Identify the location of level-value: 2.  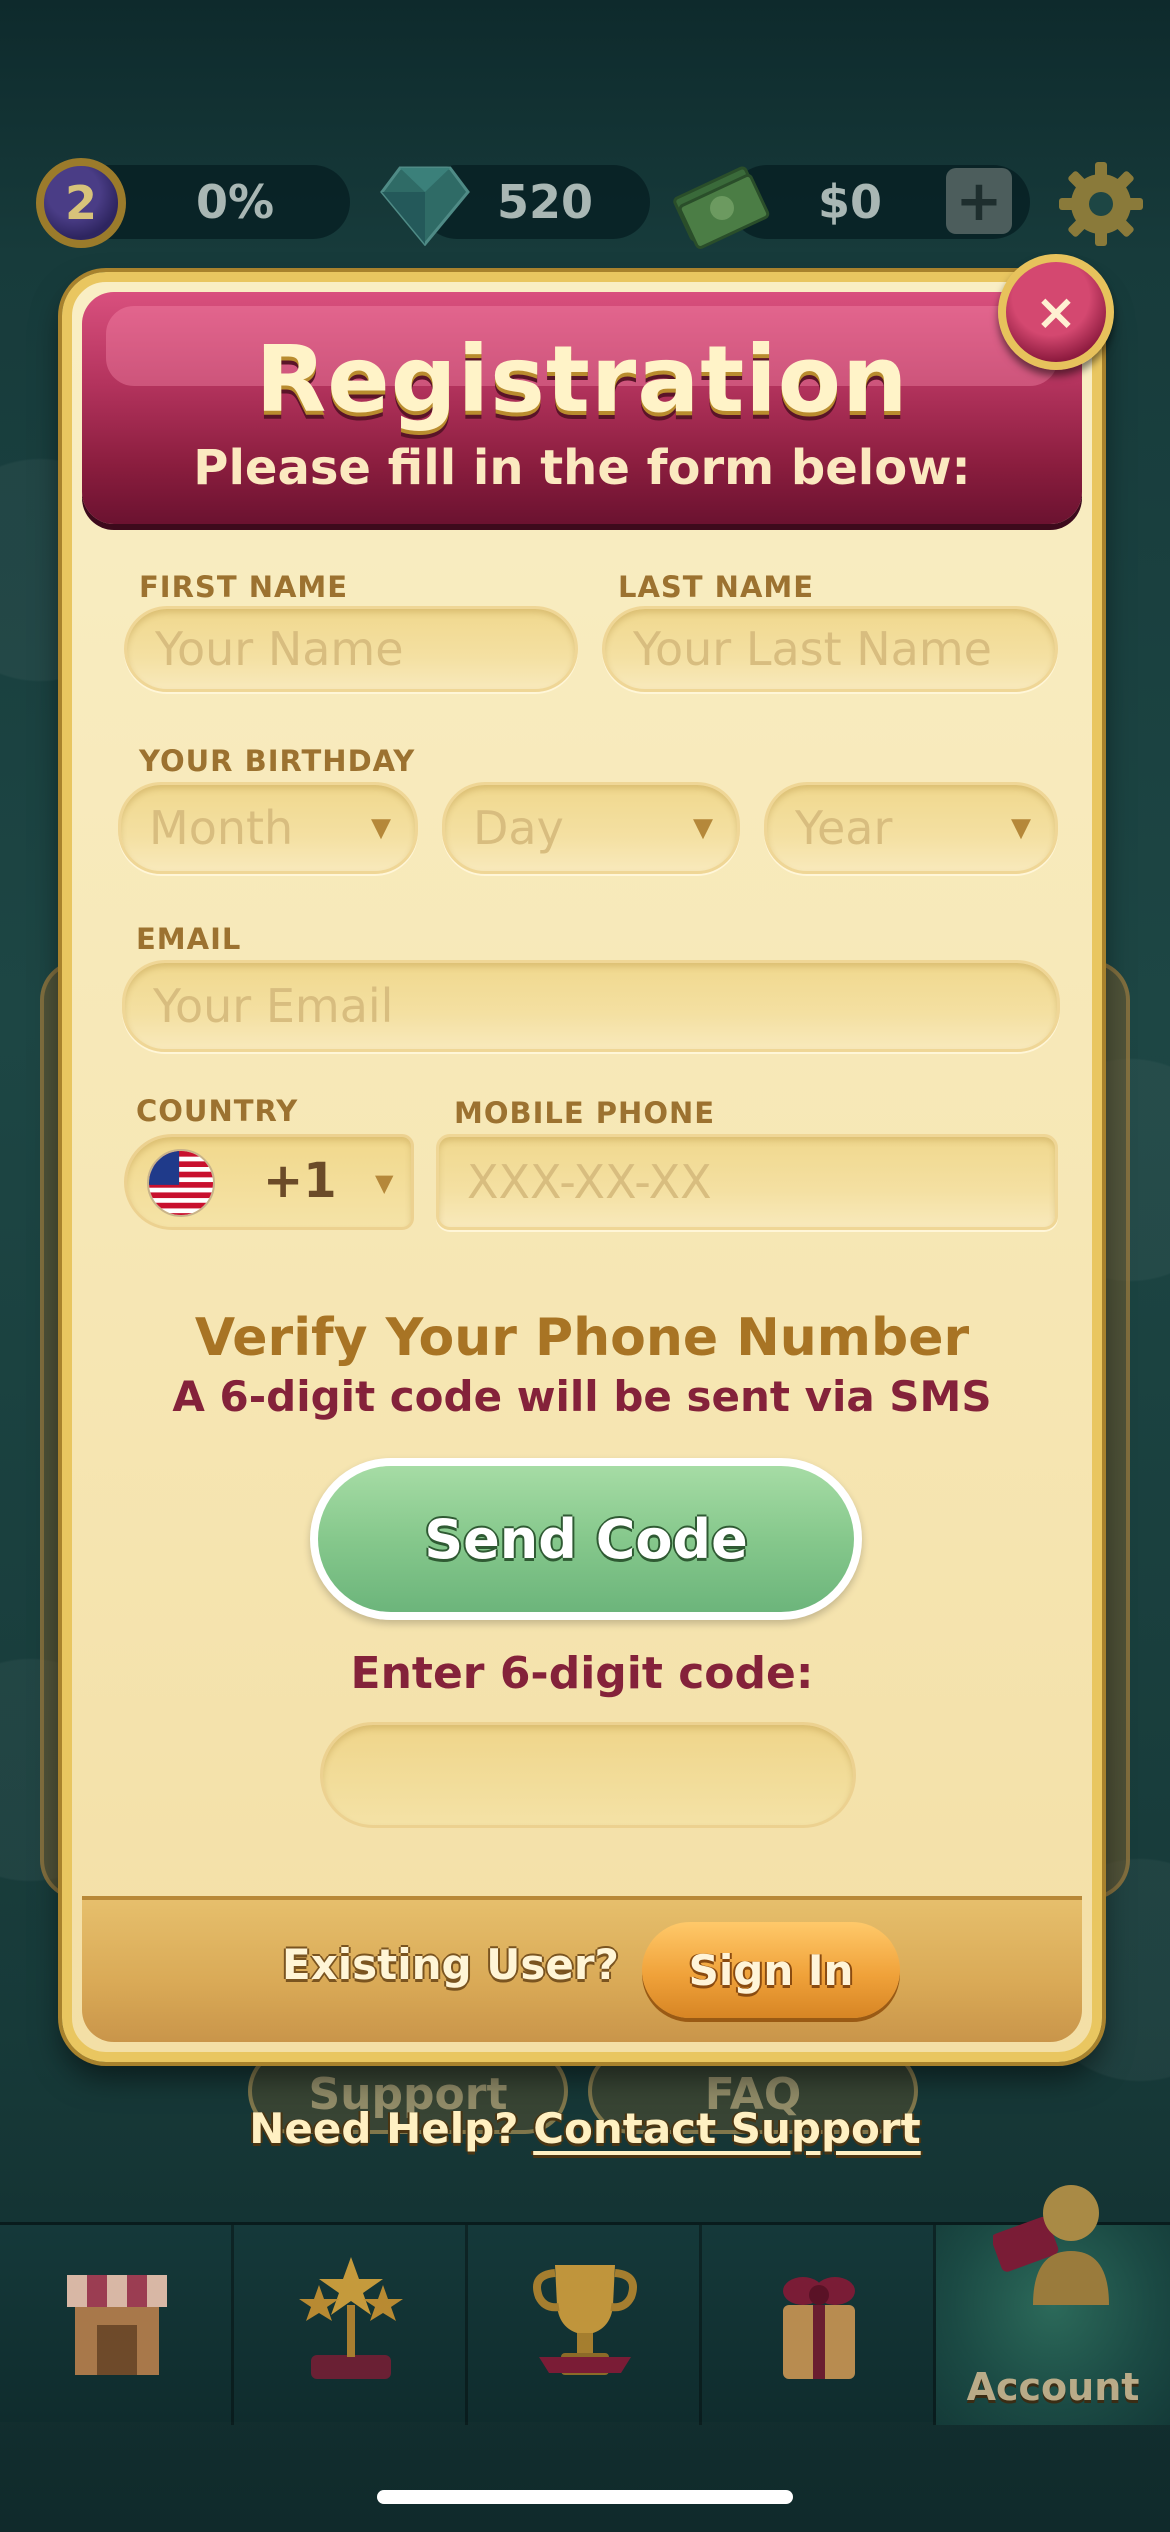
(80, 203).